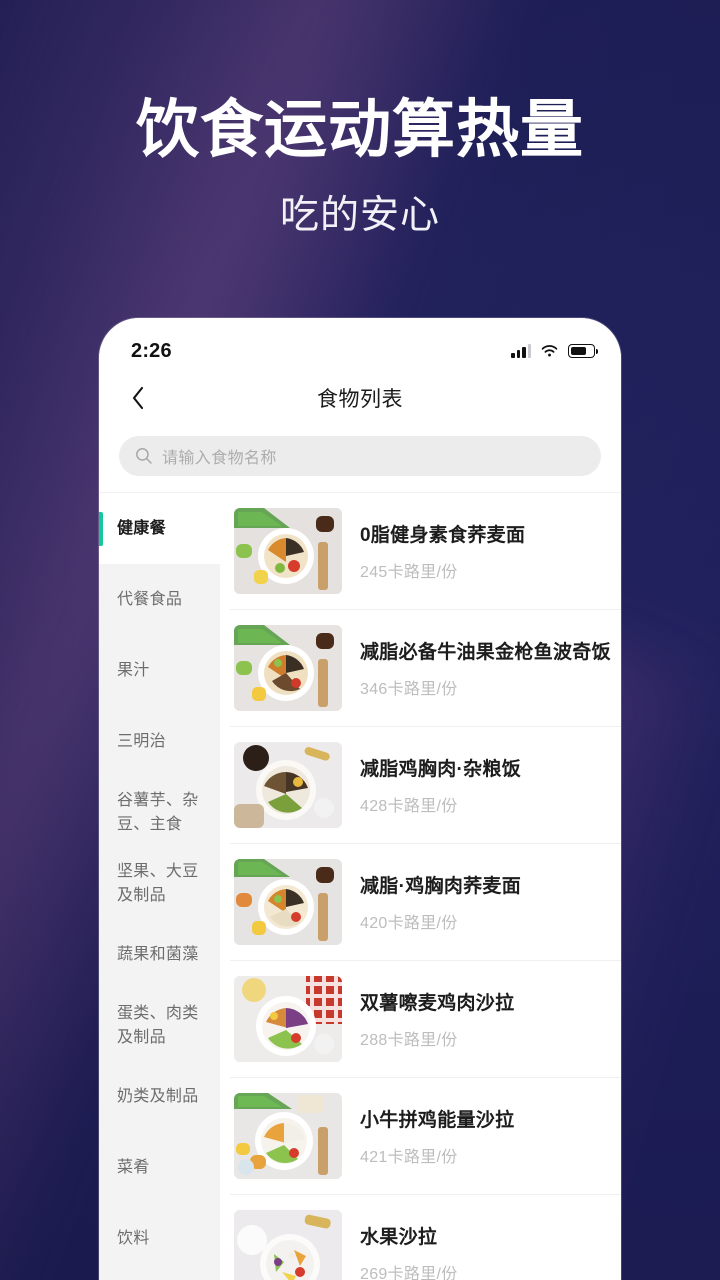  What do you see at coordinates (150, 599) in the screenshot?
I see `sidebar-item-label: 代餐食品` at bounding box center [150, 599].